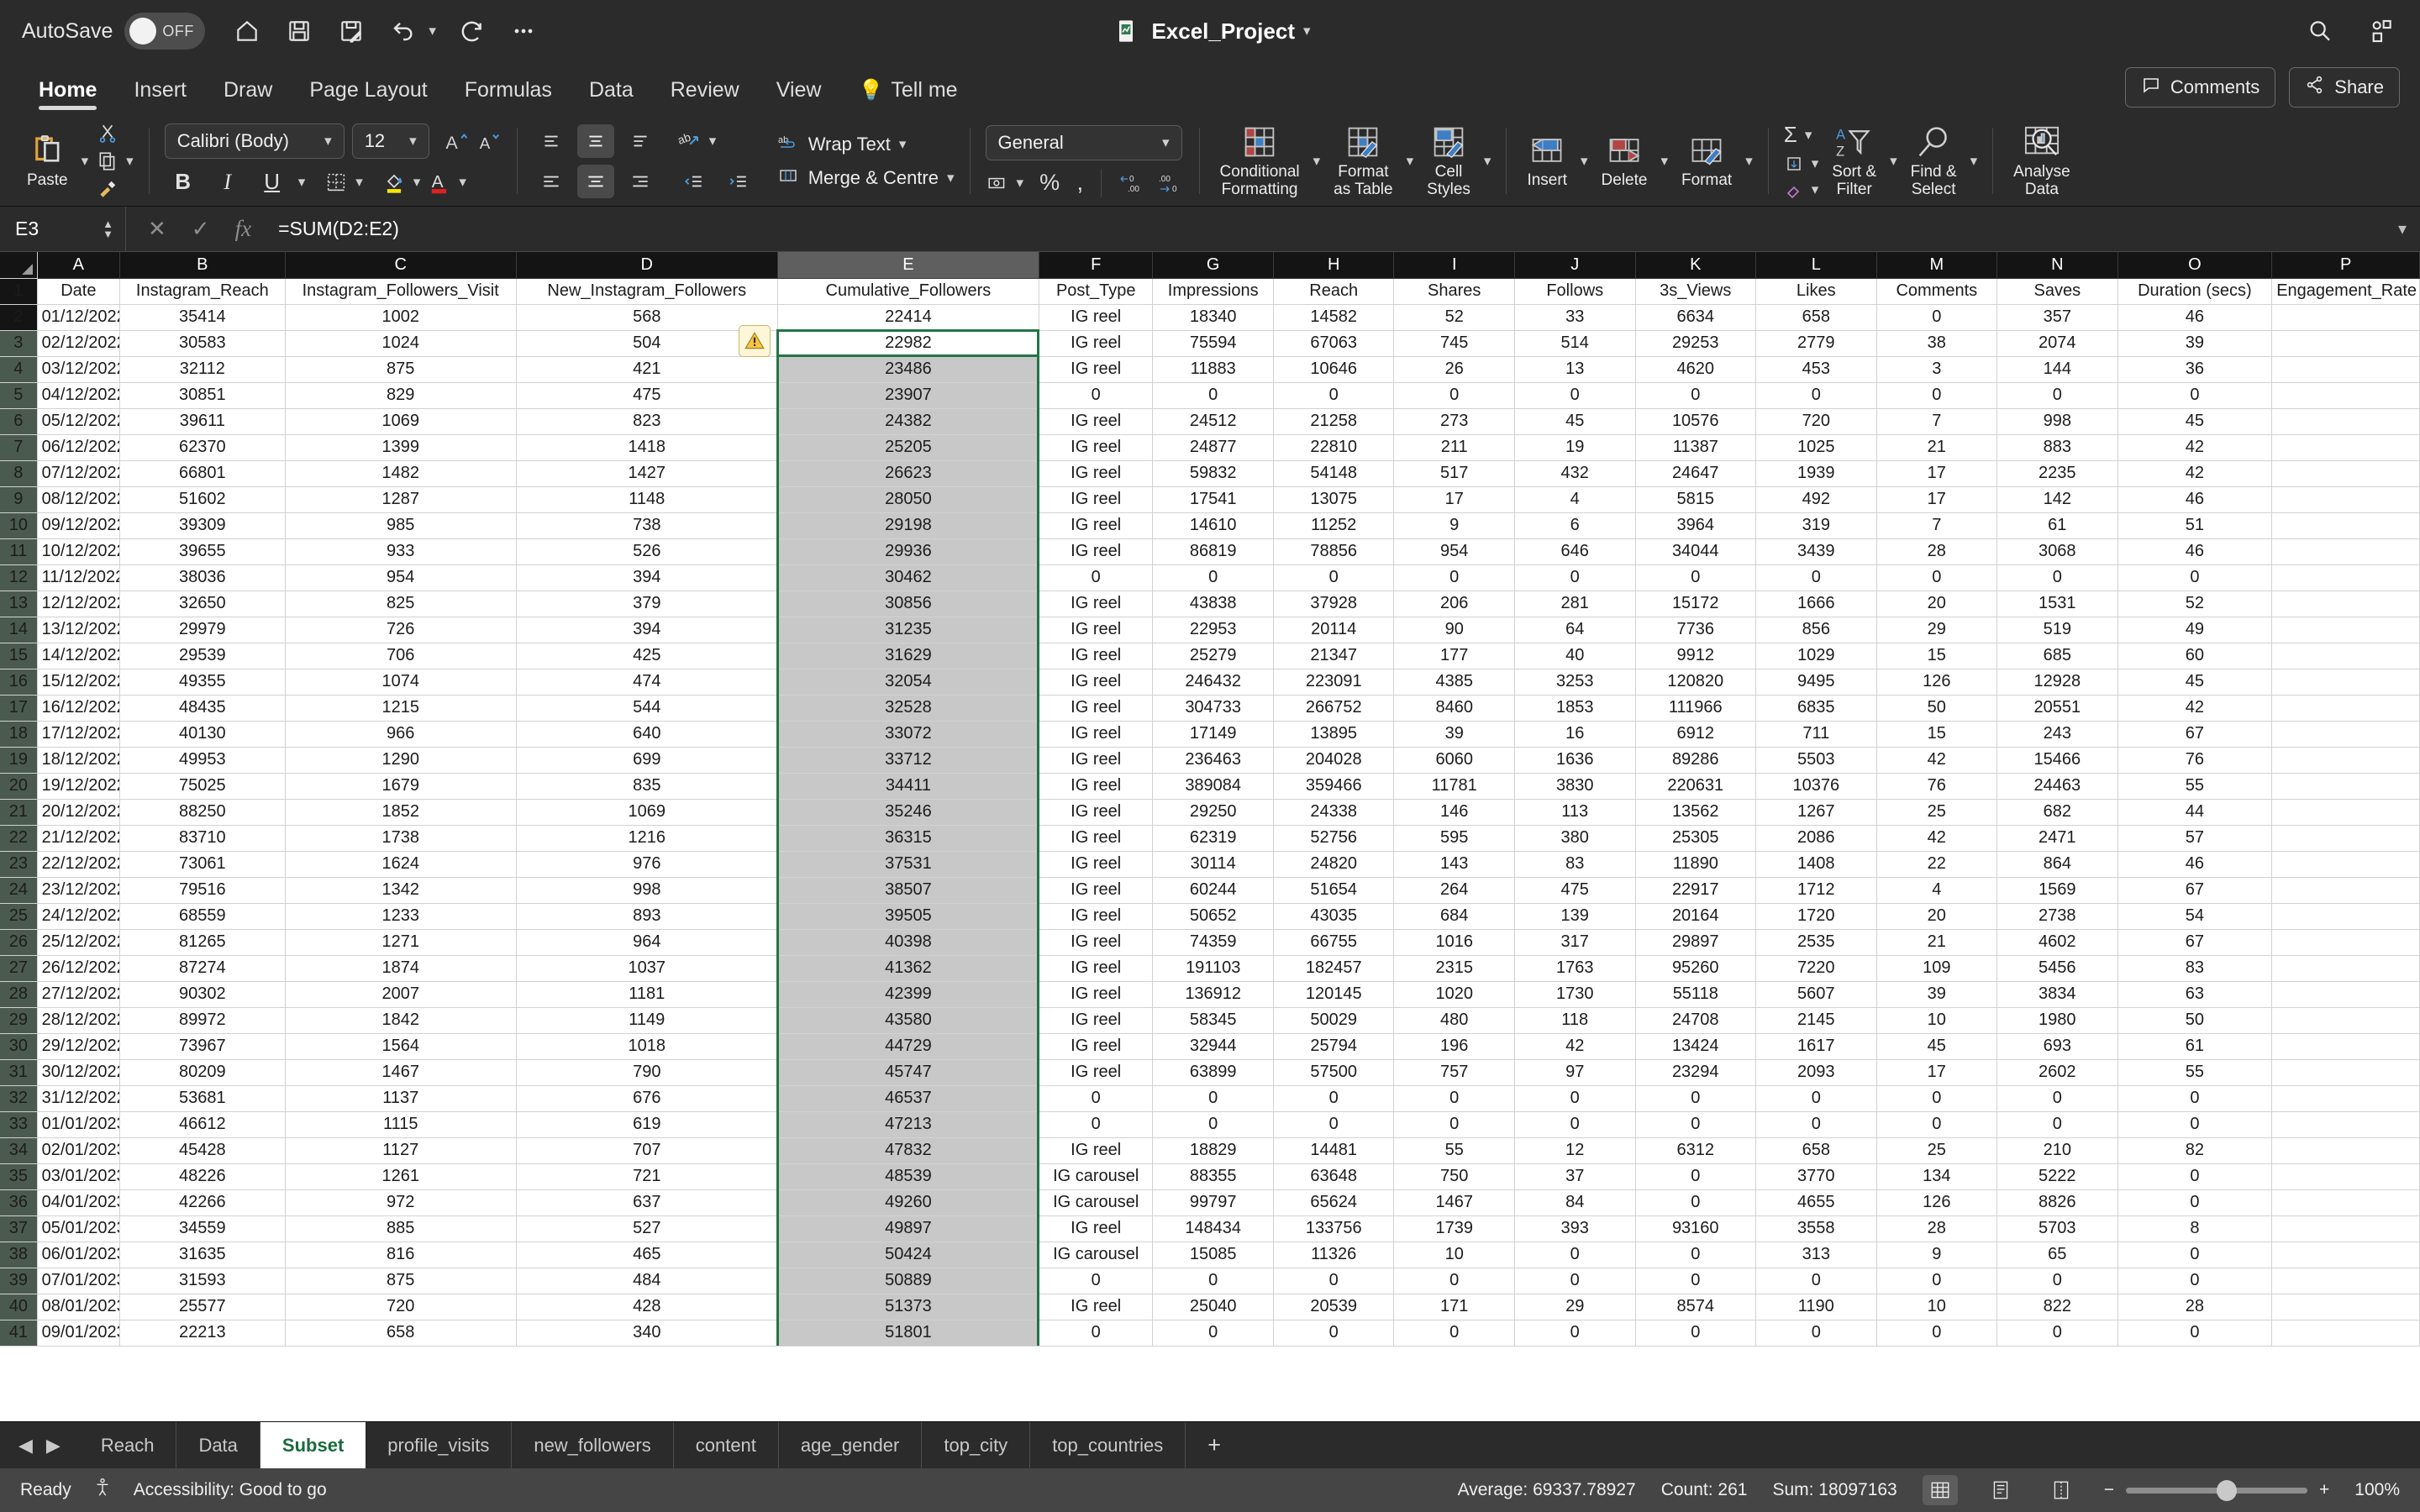 The image size is (2420, 1512). Describe the element at coordinates (908, 525) in the screenshot. I see `cell: 29198` at that location.